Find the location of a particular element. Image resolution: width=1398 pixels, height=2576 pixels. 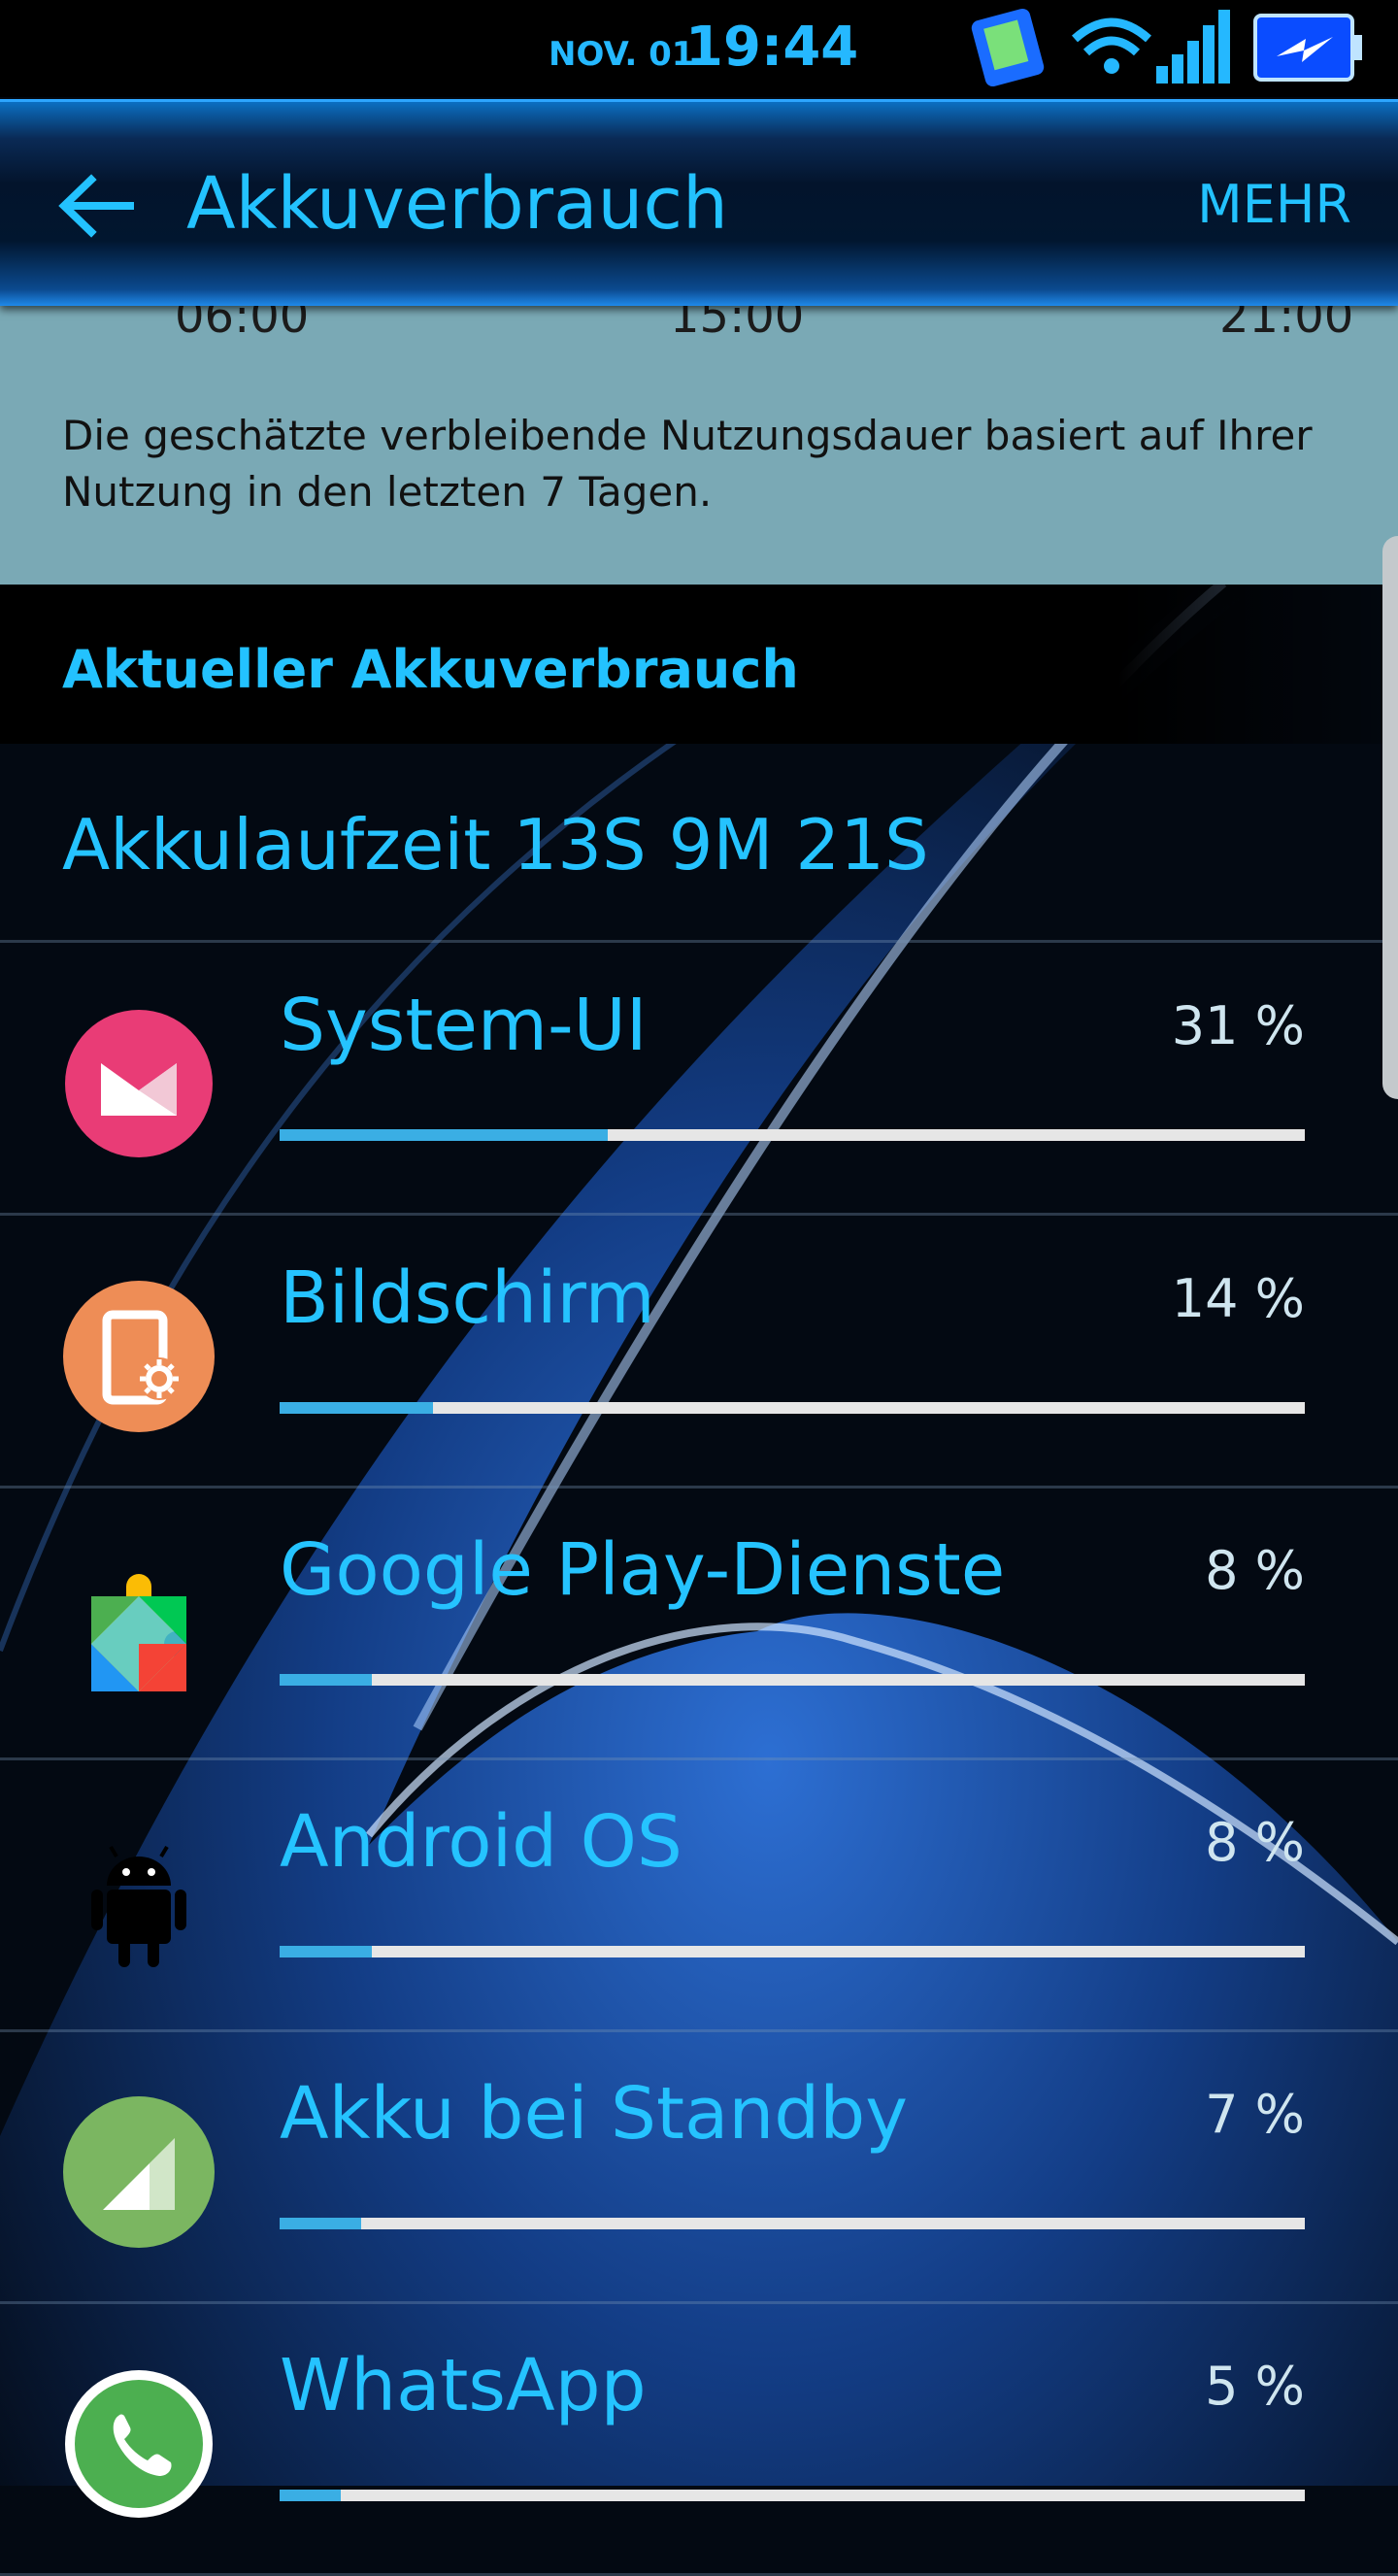

cell-standby-icon is located at coordinates (139, 2172).